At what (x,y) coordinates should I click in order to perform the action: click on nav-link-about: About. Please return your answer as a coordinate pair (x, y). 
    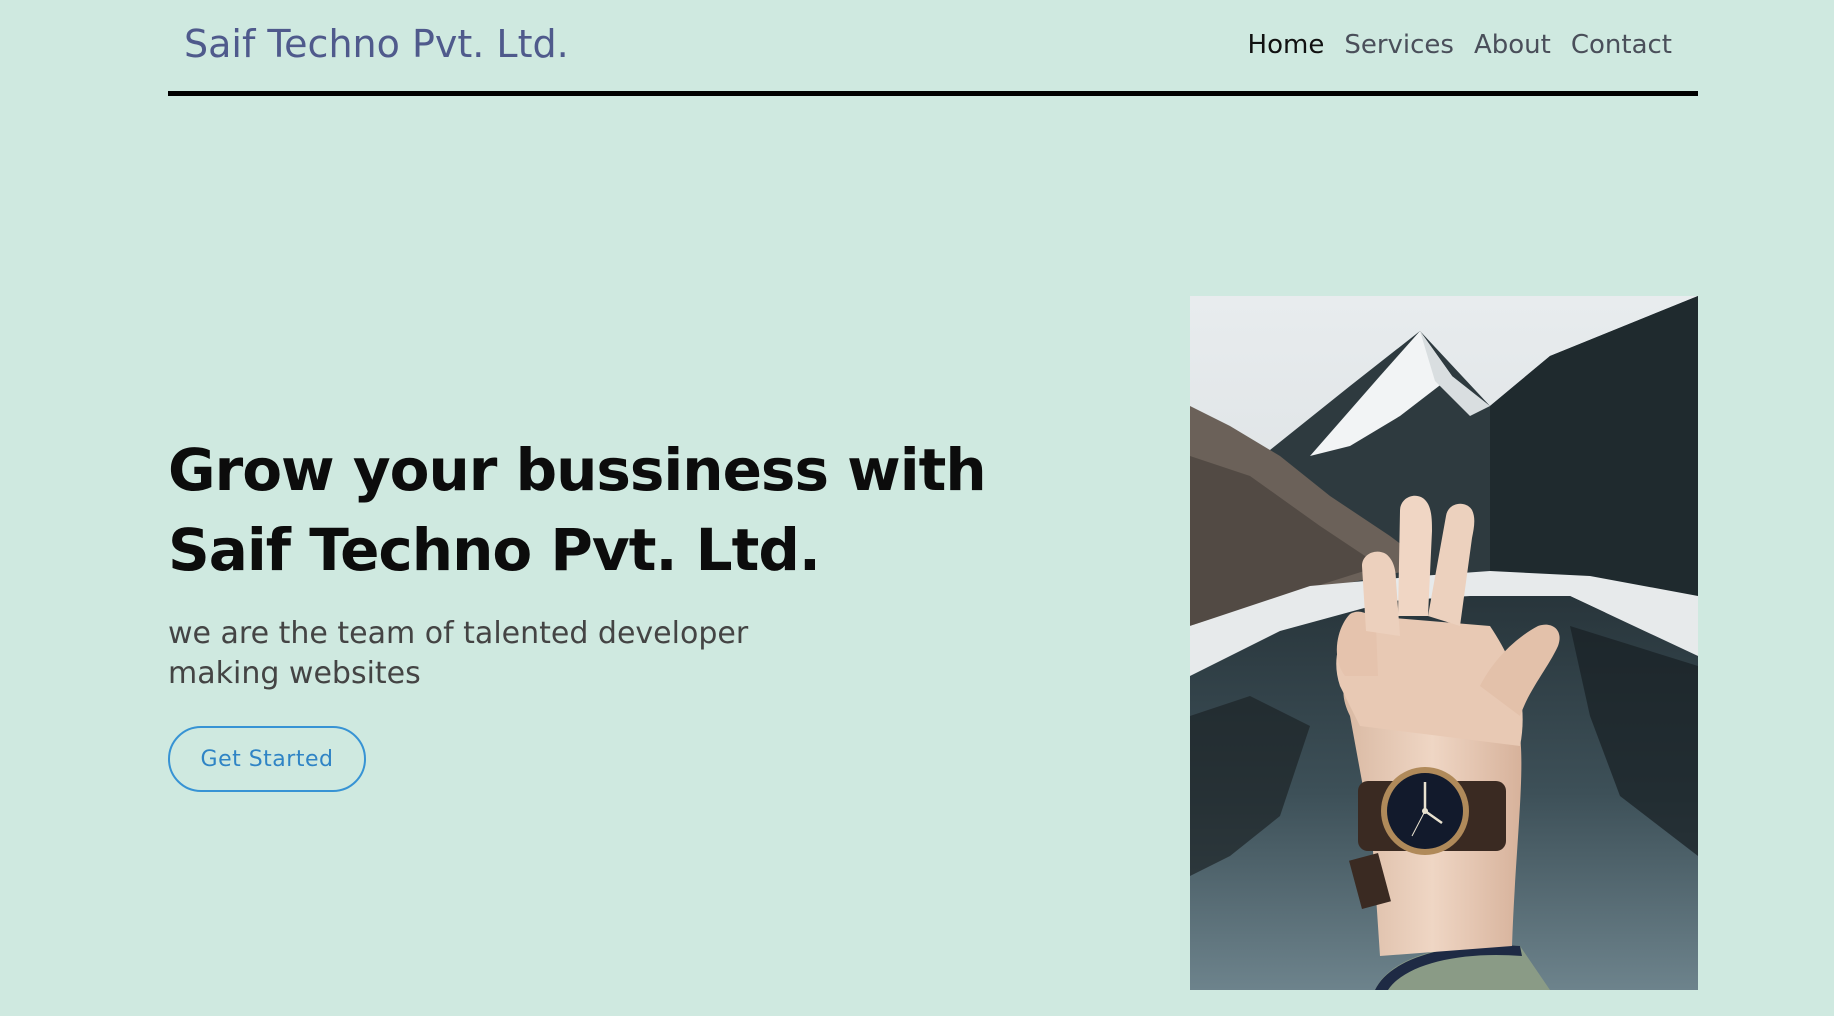
    Looking at the image, I should click on (1512, 45).